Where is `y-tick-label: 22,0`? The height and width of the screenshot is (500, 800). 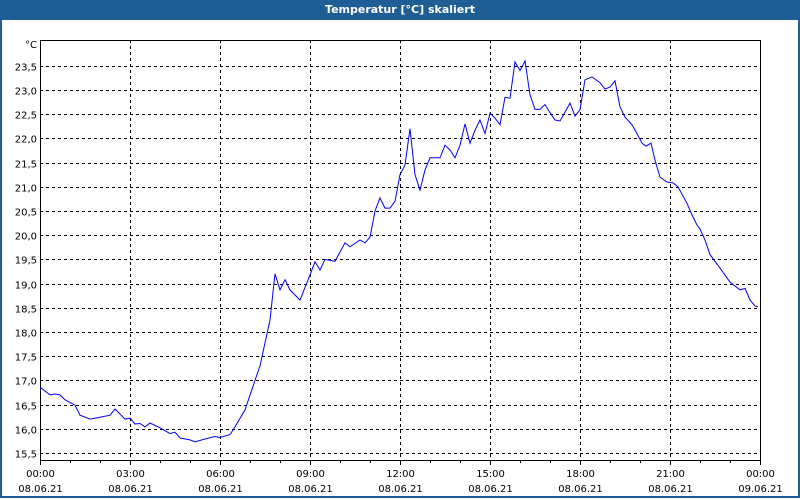
y-tick-label: 22,0 is located at coordinates (26, 140).